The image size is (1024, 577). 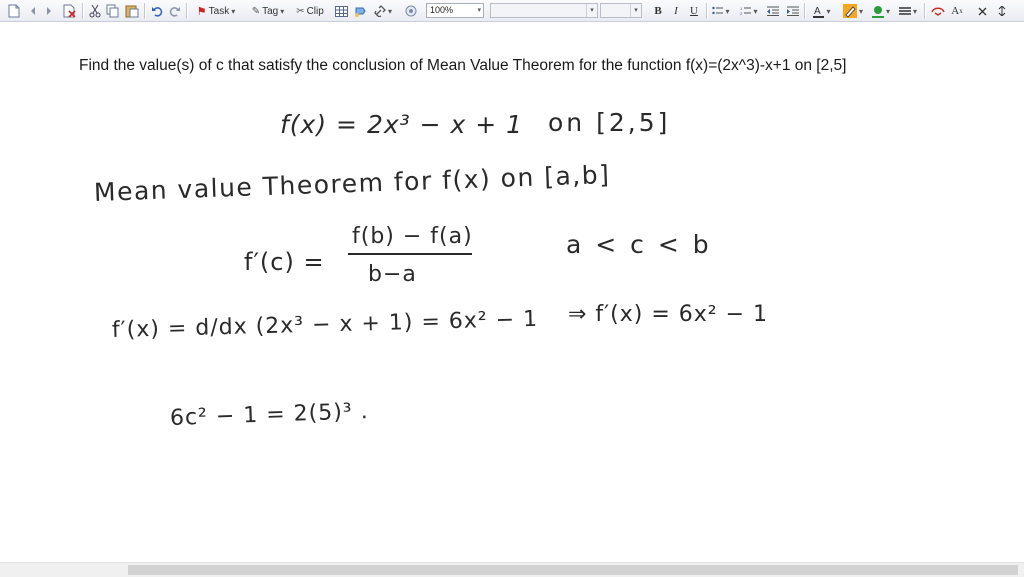 What do you see at coordinates (70, 11) in the screenshot?
I see `delete-icon` at bounding box center [70, 11].